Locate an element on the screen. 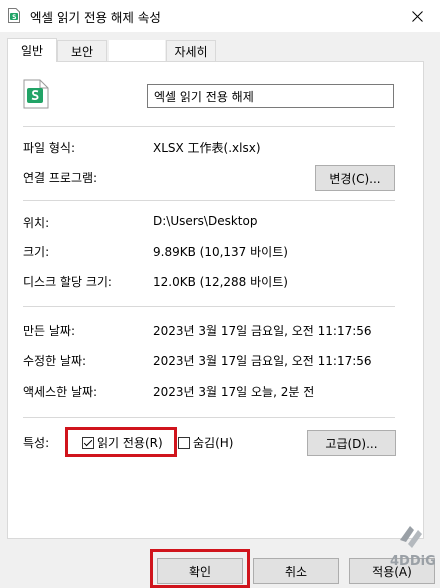 The image size is (440, 588). checkbox-box is located at coordinates (184, 442).